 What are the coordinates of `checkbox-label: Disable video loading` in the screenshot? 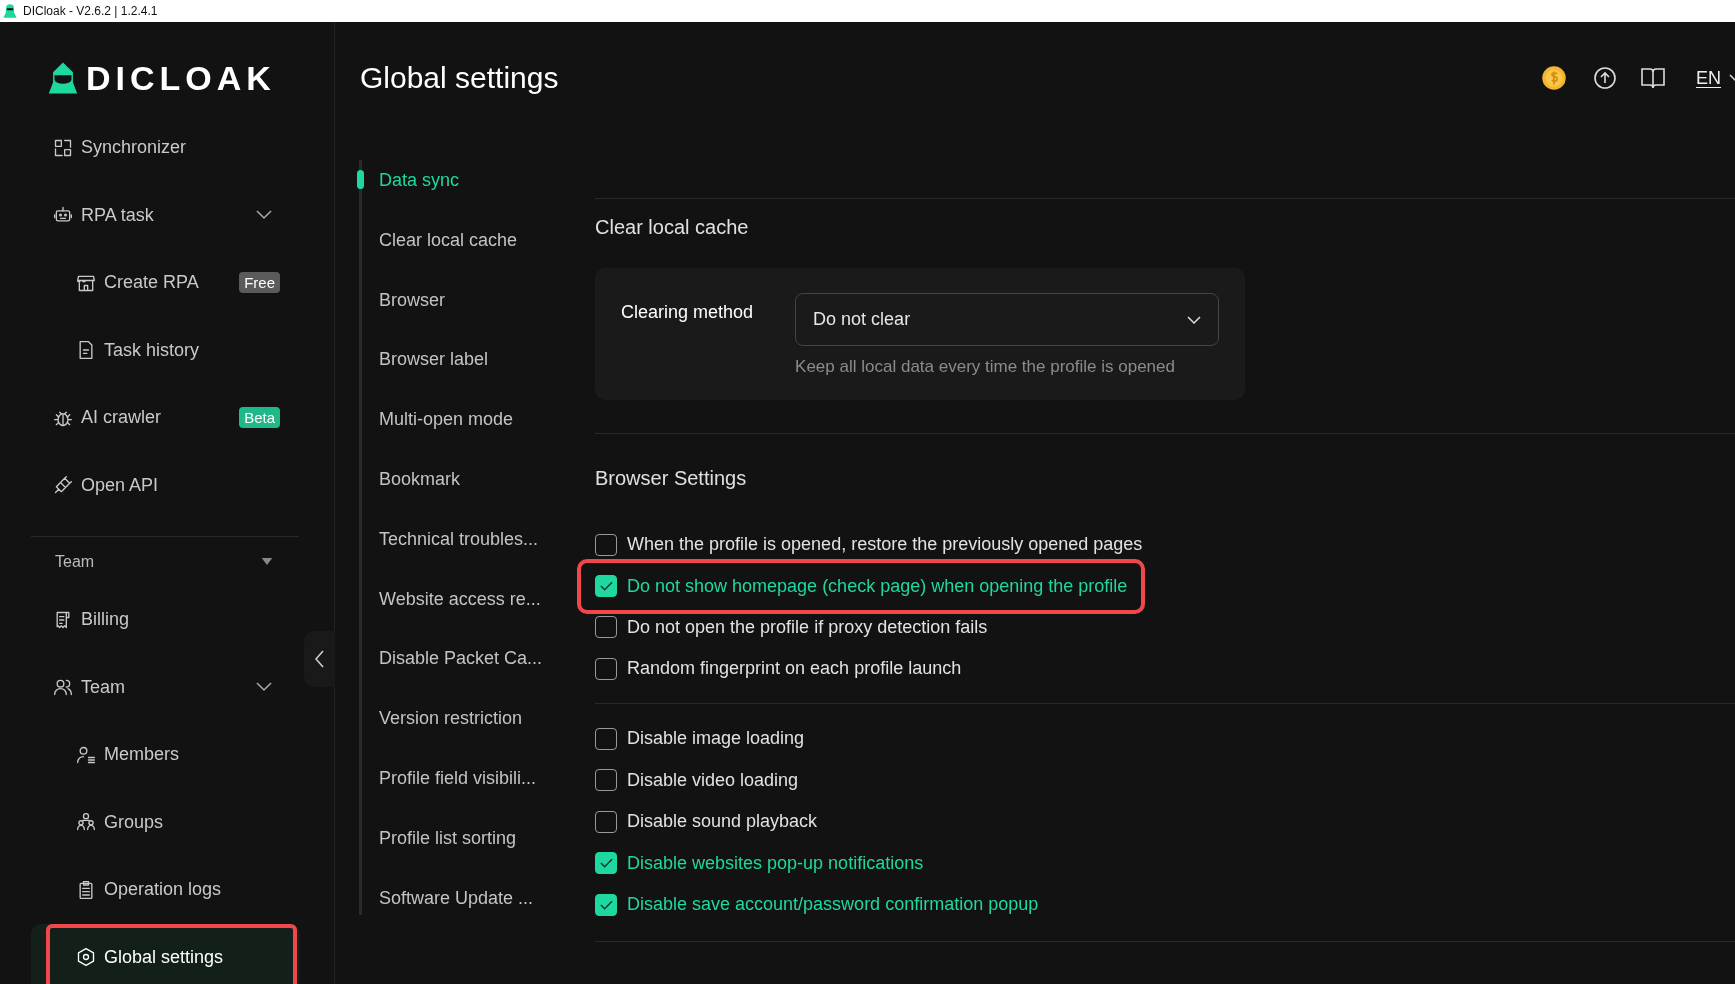 It's located at (713, 780).